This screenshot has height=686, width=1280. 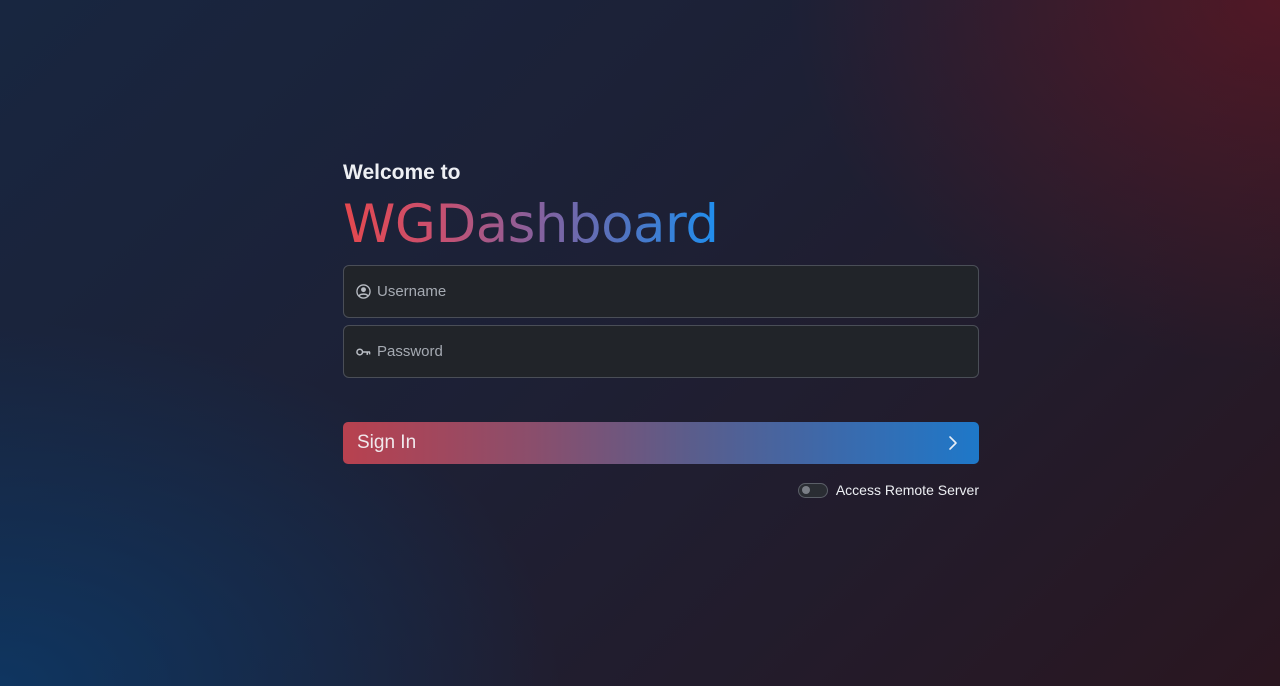 What do you see at coordinates (661, 490) in the screenshot?
I see `remote-server-row: Access Remote Server` at bounding box center [661, 490].